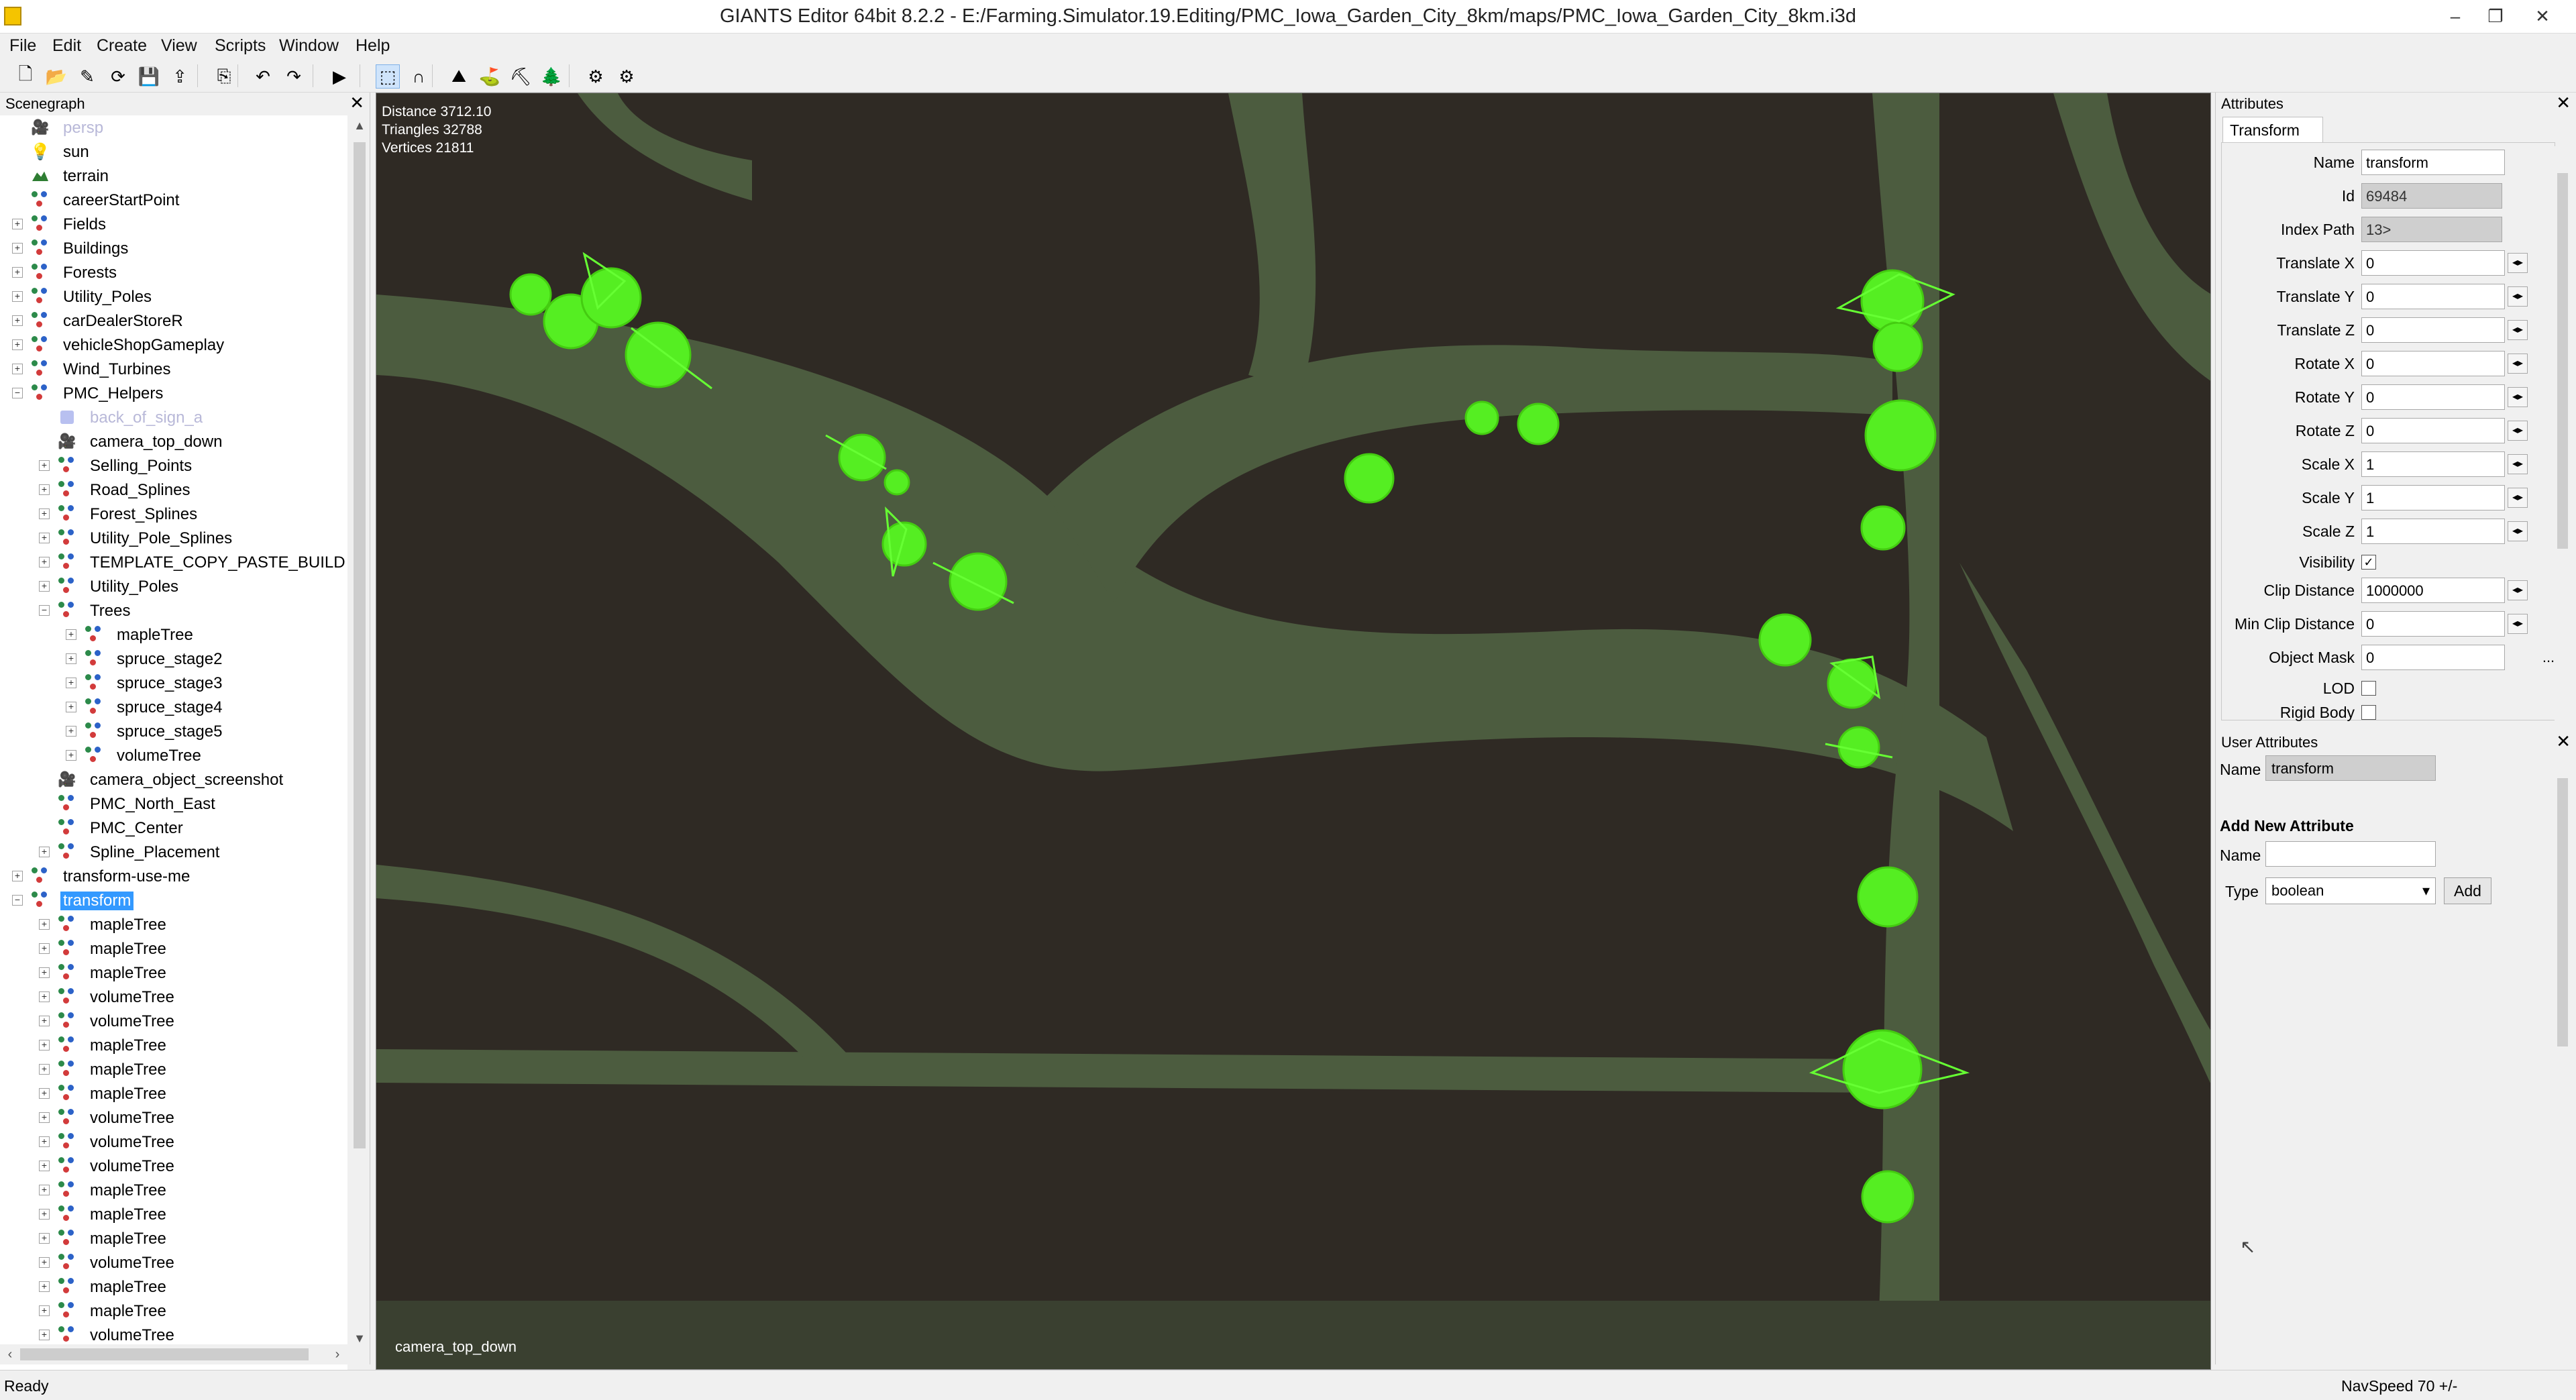 The width and height of the screenshot is (2576, 1400). What do you see at coordinates (2455, 16) in the screenshot?
I see `minimize-button: –` at bounding box center [2455, 16].